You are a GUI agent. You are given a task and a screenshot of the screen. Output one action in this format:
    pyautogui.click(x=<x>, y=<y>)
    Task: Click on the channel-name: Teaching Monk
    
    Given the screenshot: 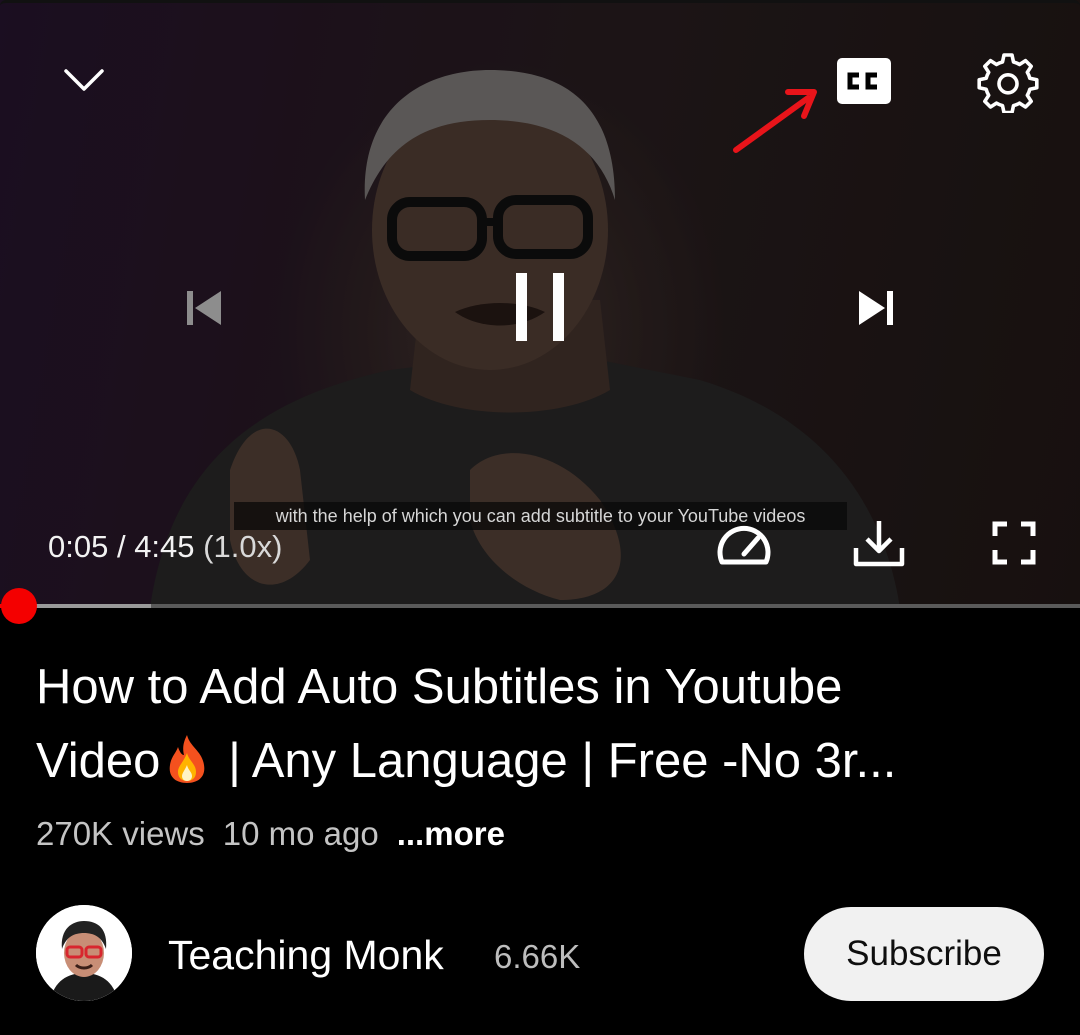 What is the action you would take?
    pyautogui.click(x=306, y=955)
    